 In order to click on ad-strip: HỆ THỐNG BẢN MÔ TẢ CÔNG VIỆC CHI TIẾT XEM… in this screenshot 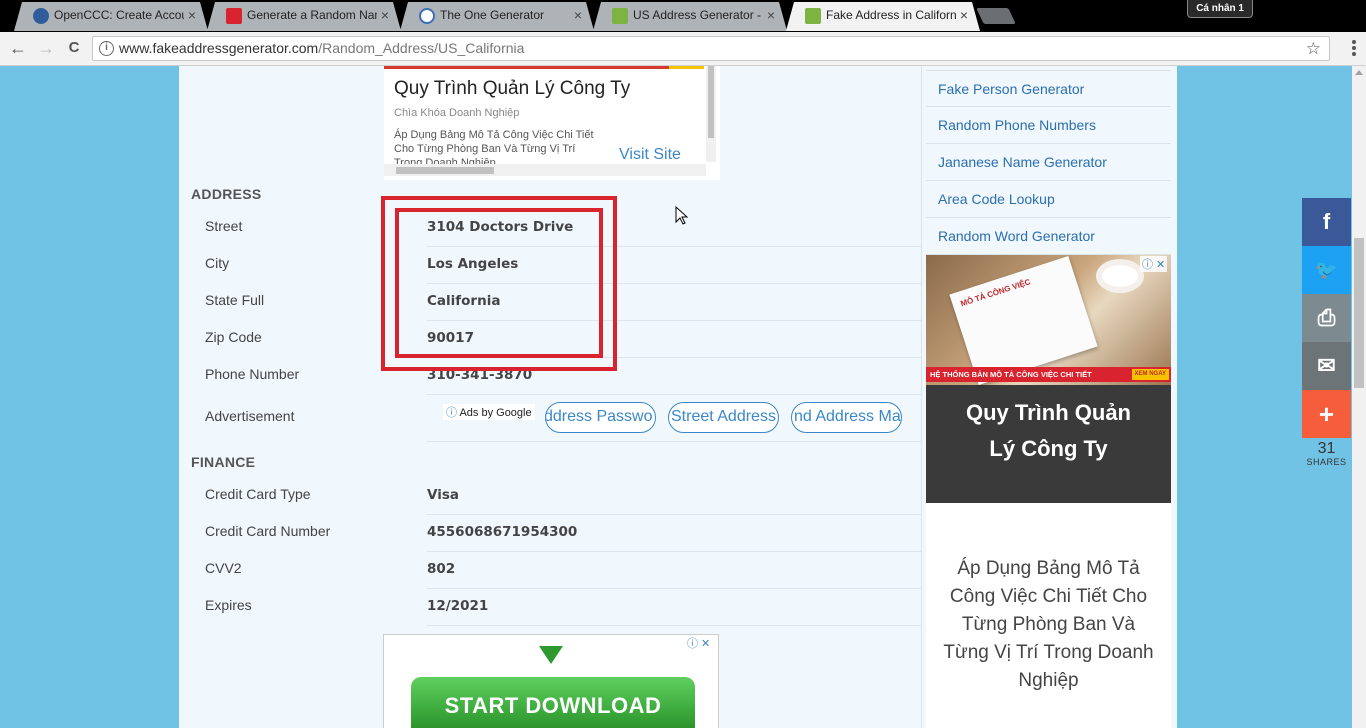, I will do `click(1048, 374)`.